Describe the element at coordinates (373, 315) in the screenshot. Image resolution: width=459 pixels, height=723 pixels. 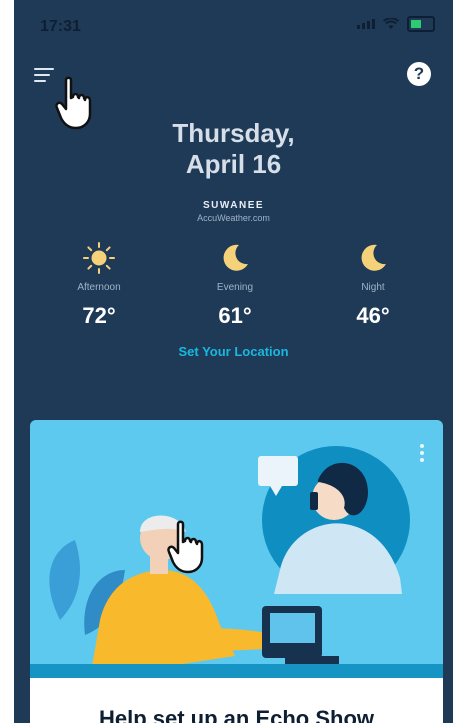
I see `forecast-temp: 46°` at that location.